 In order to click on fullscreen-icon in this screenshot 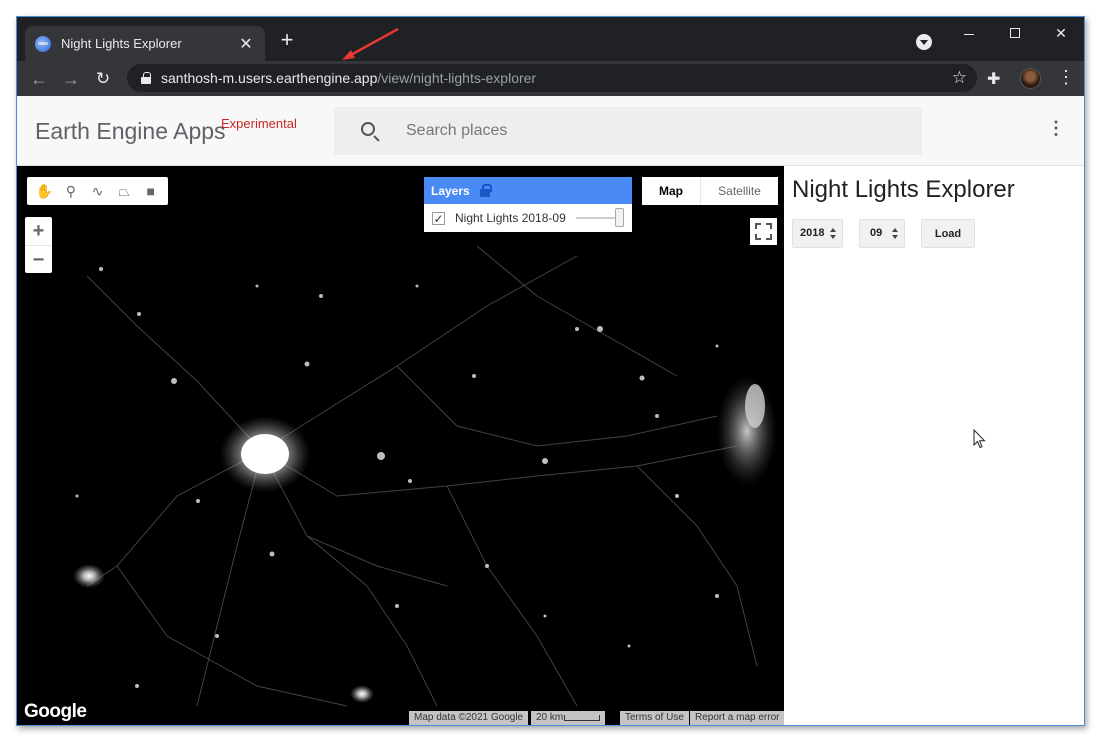, I will do `click(758, 226)`.